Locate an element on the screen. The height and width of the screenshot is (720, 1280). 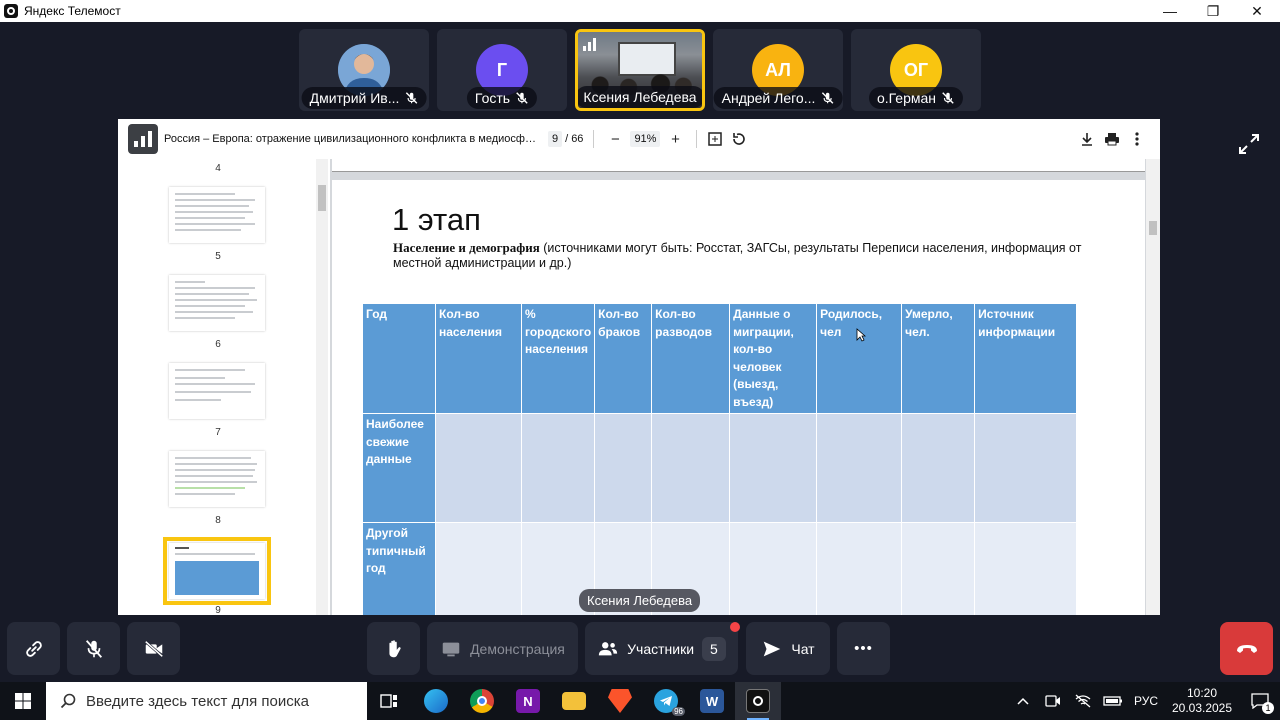
system-tray: РУС 10:20 20.03.2025 1 is located at coordinates (1144, 701).